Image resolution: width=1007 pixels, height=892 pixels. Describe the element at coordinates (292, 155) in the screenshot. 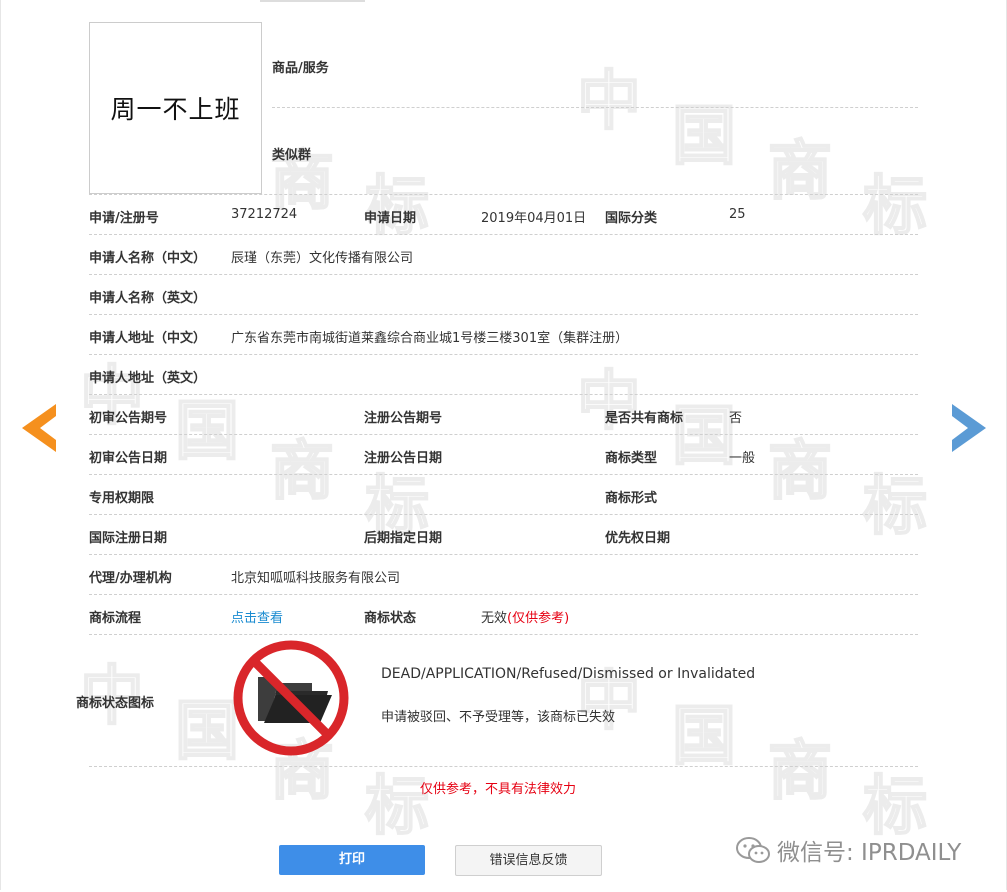

I see `similar-group-label: 类似群` at that location.